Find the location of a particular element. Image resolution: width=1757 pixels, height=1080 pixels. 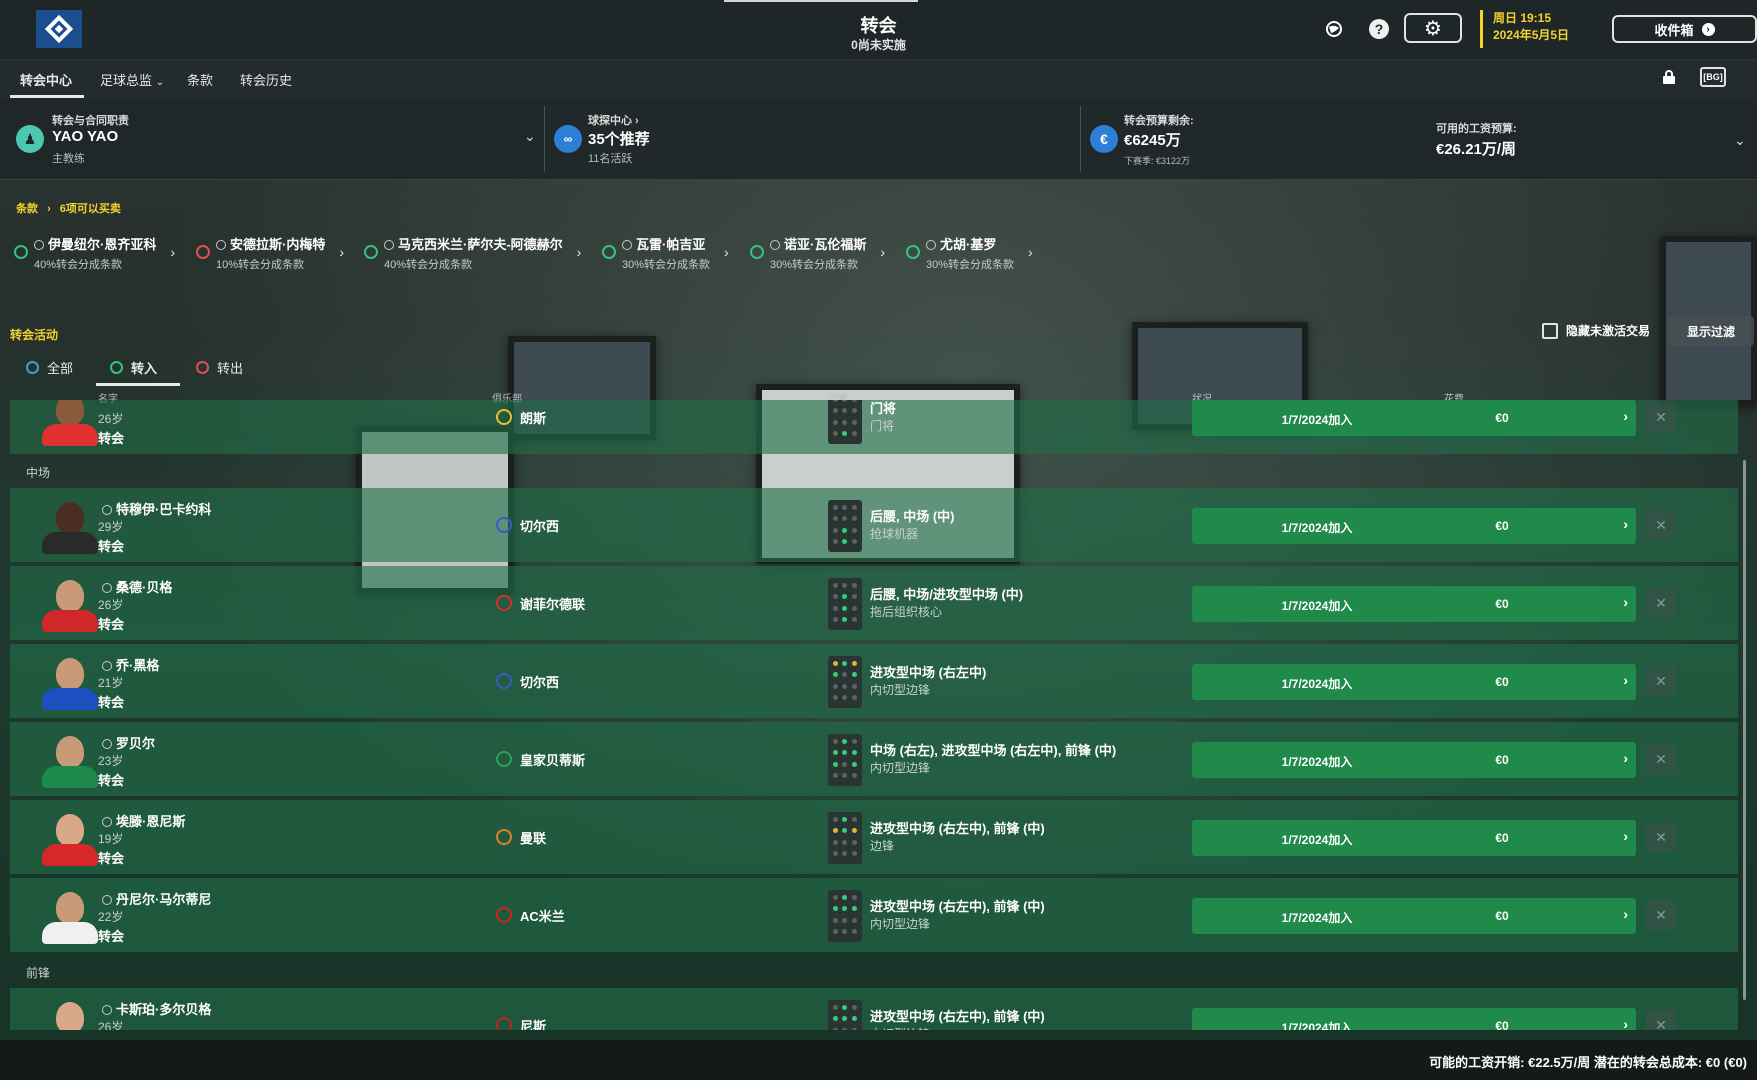

club-name: 朗斯 is located at coordinates (533, 417).